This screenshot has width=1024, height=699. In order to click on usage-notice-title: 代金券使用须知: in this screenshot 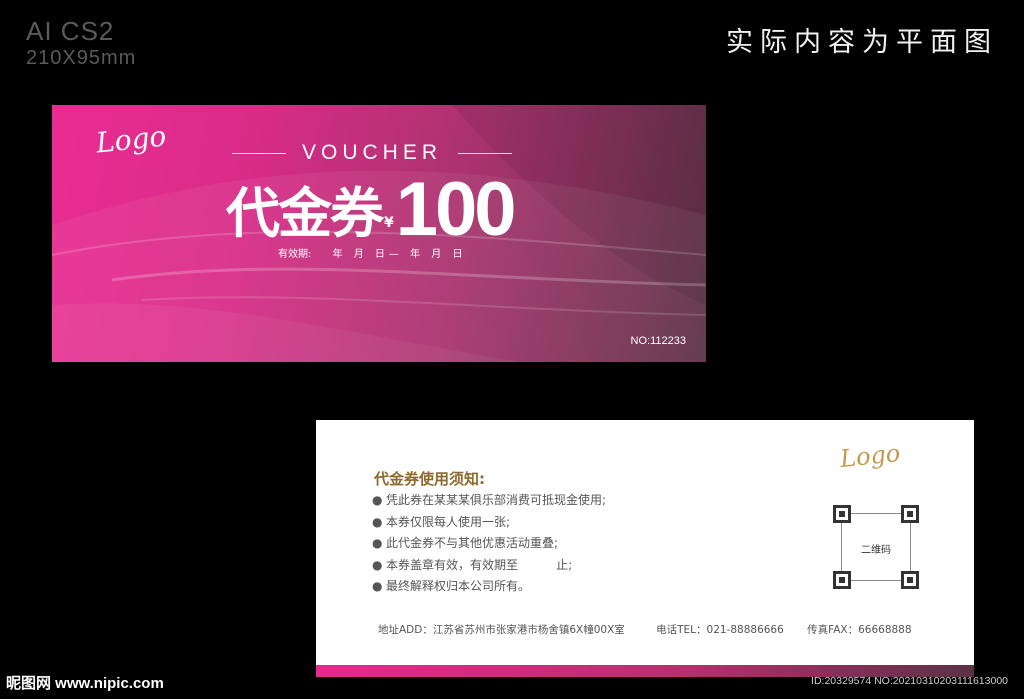, I will do `click(429, 479)`.